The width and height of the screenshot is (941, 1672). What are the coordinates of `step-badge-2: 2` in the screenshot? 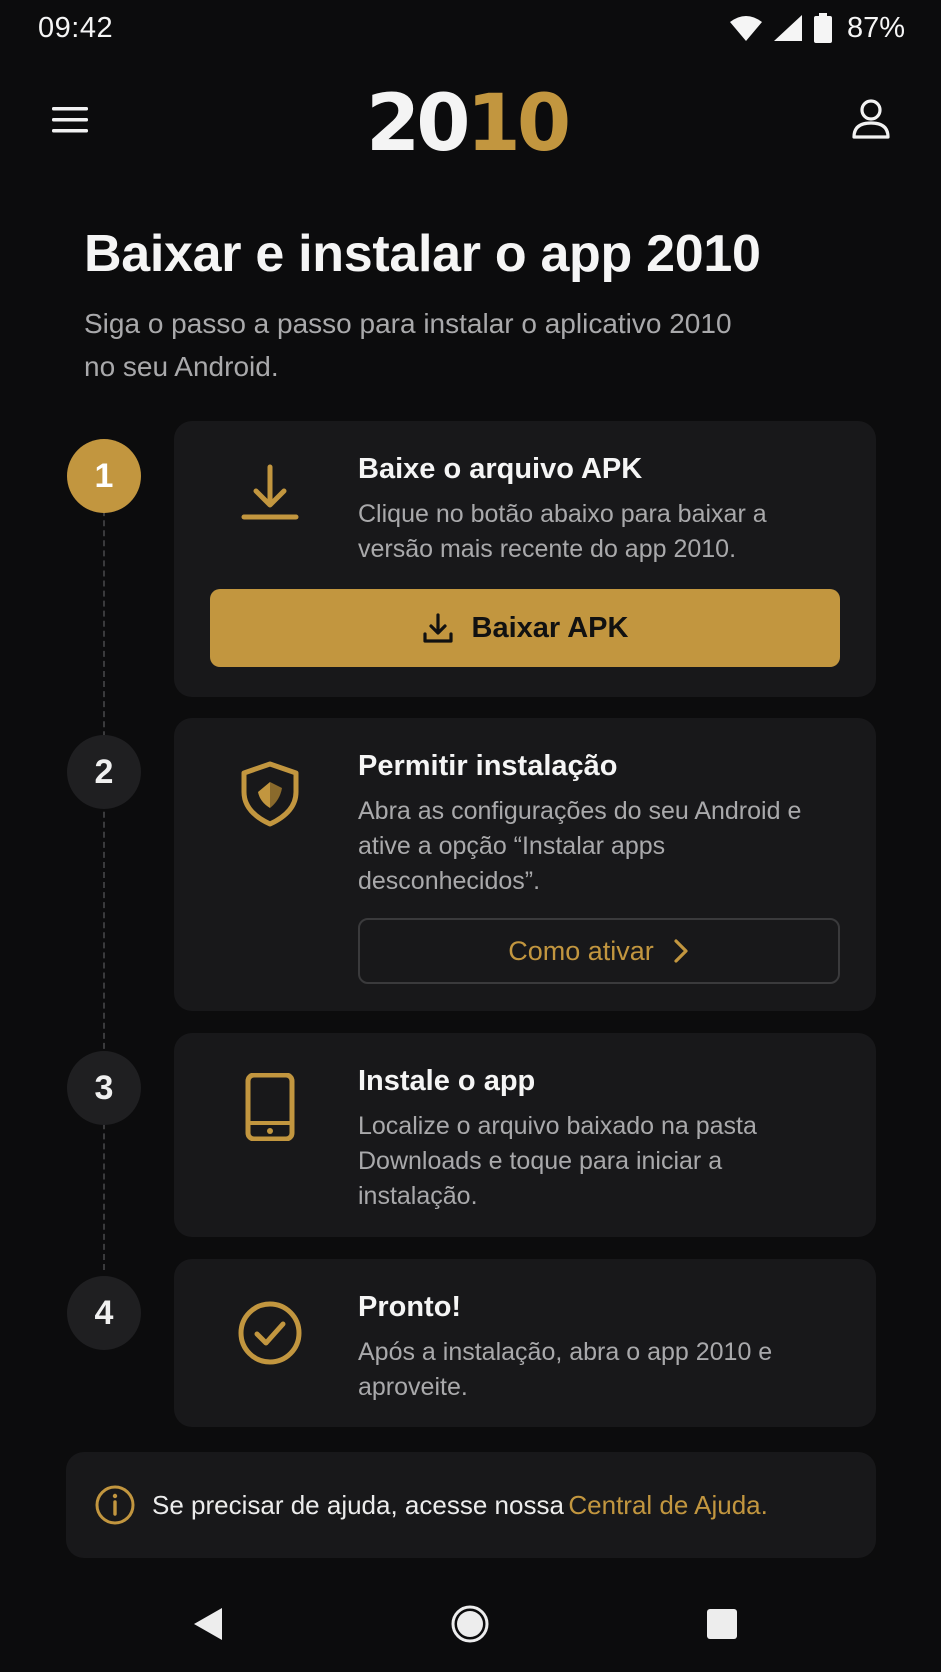 It's located at (104, 772).